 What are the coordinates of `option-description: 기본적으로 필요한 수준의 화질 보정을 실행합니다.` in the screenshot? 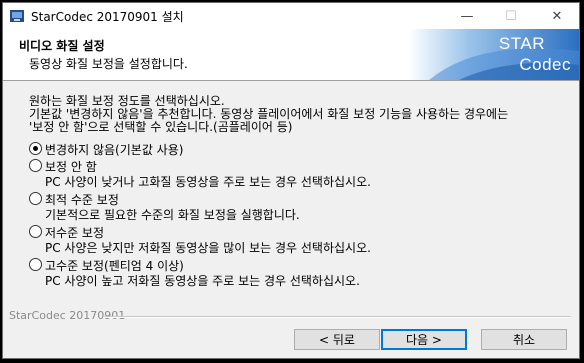 It's located at (172, 215).